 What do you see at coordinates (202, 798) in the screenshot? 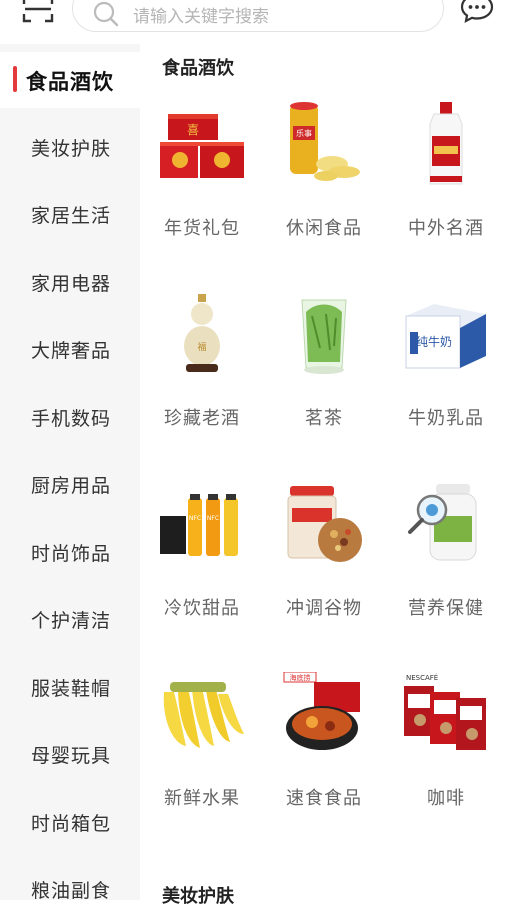
I see `grid-item-label: 新鲜水果` at bounding box center [202, 798].